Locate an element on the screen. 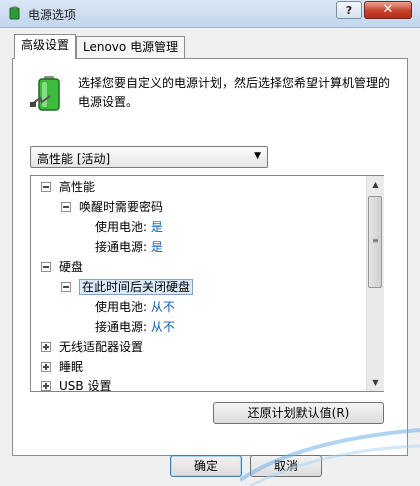  tree-node-label: 高性能 is located at coordinates (77, 187).